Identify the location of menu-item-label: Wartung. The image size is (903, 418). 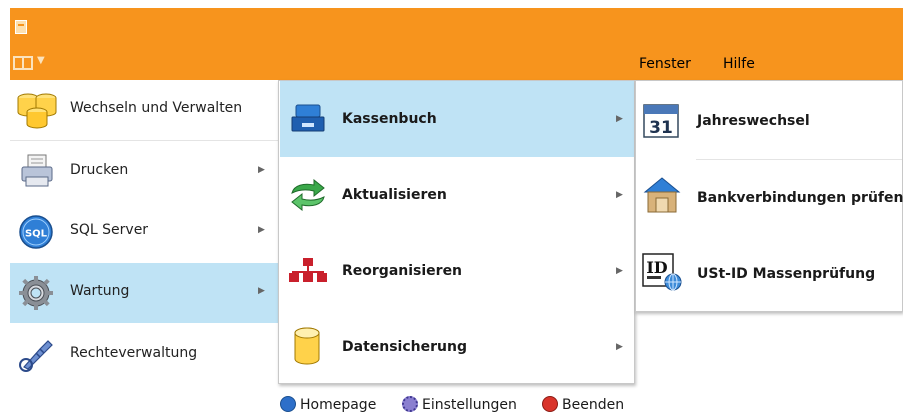
(100, 291).